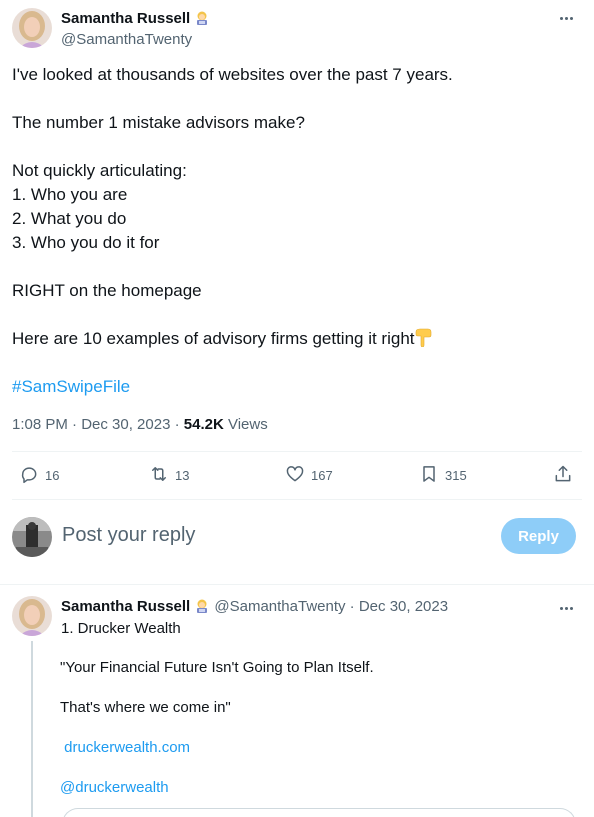 This screenshot has width=594, height=817. Describe the element at coordinates (32, 537) in the screenshot. I see `current-user-avatar` at that location.